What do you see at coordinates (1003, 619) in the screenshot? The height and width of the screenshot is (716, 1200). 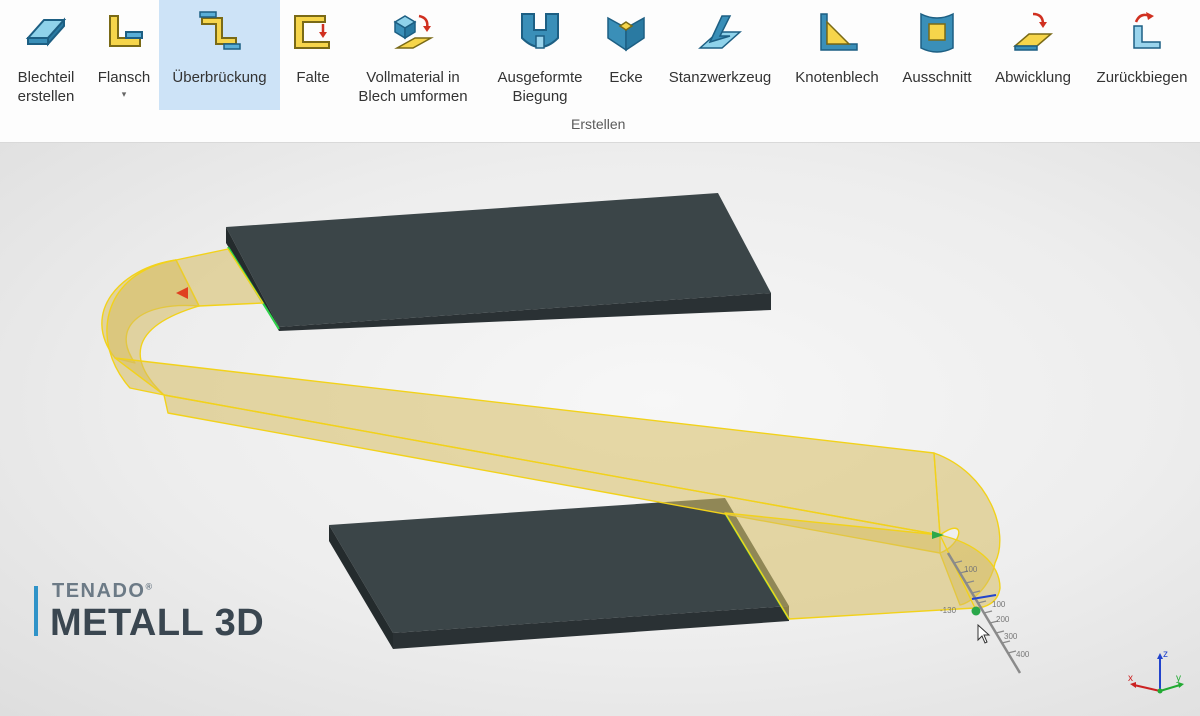 I see `ruler-label: 200` at bounding box center [1003, 619].